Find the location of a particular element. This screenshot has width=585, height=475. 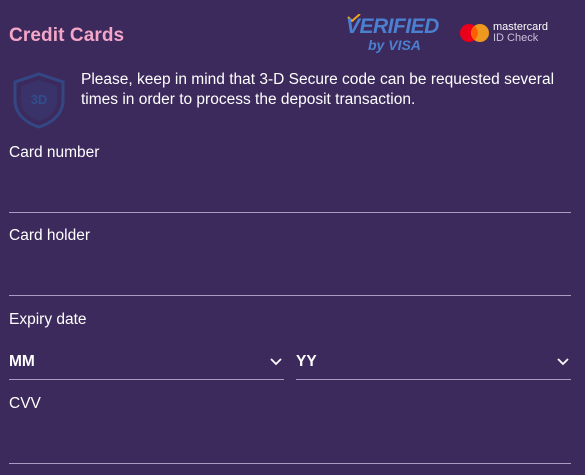

verified-by-visa-logo: VERIFIED by VISA is located at coordinates (392, 35).